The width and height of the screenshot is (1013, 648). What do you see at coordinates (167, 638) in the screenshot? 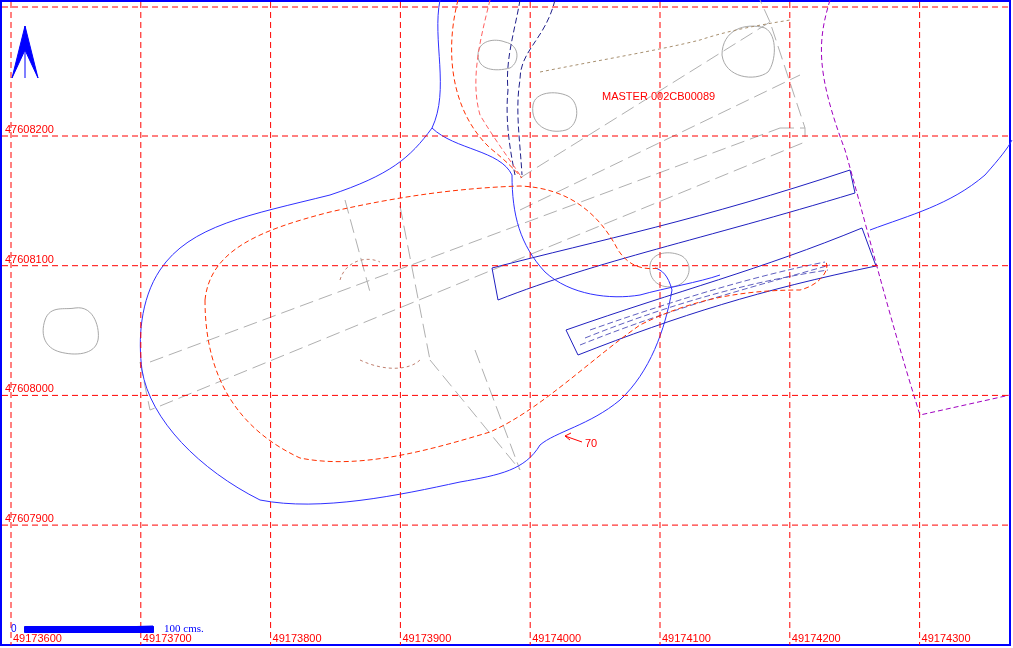
I see `easting-label: 49173700` at bounding box center [167, 638].